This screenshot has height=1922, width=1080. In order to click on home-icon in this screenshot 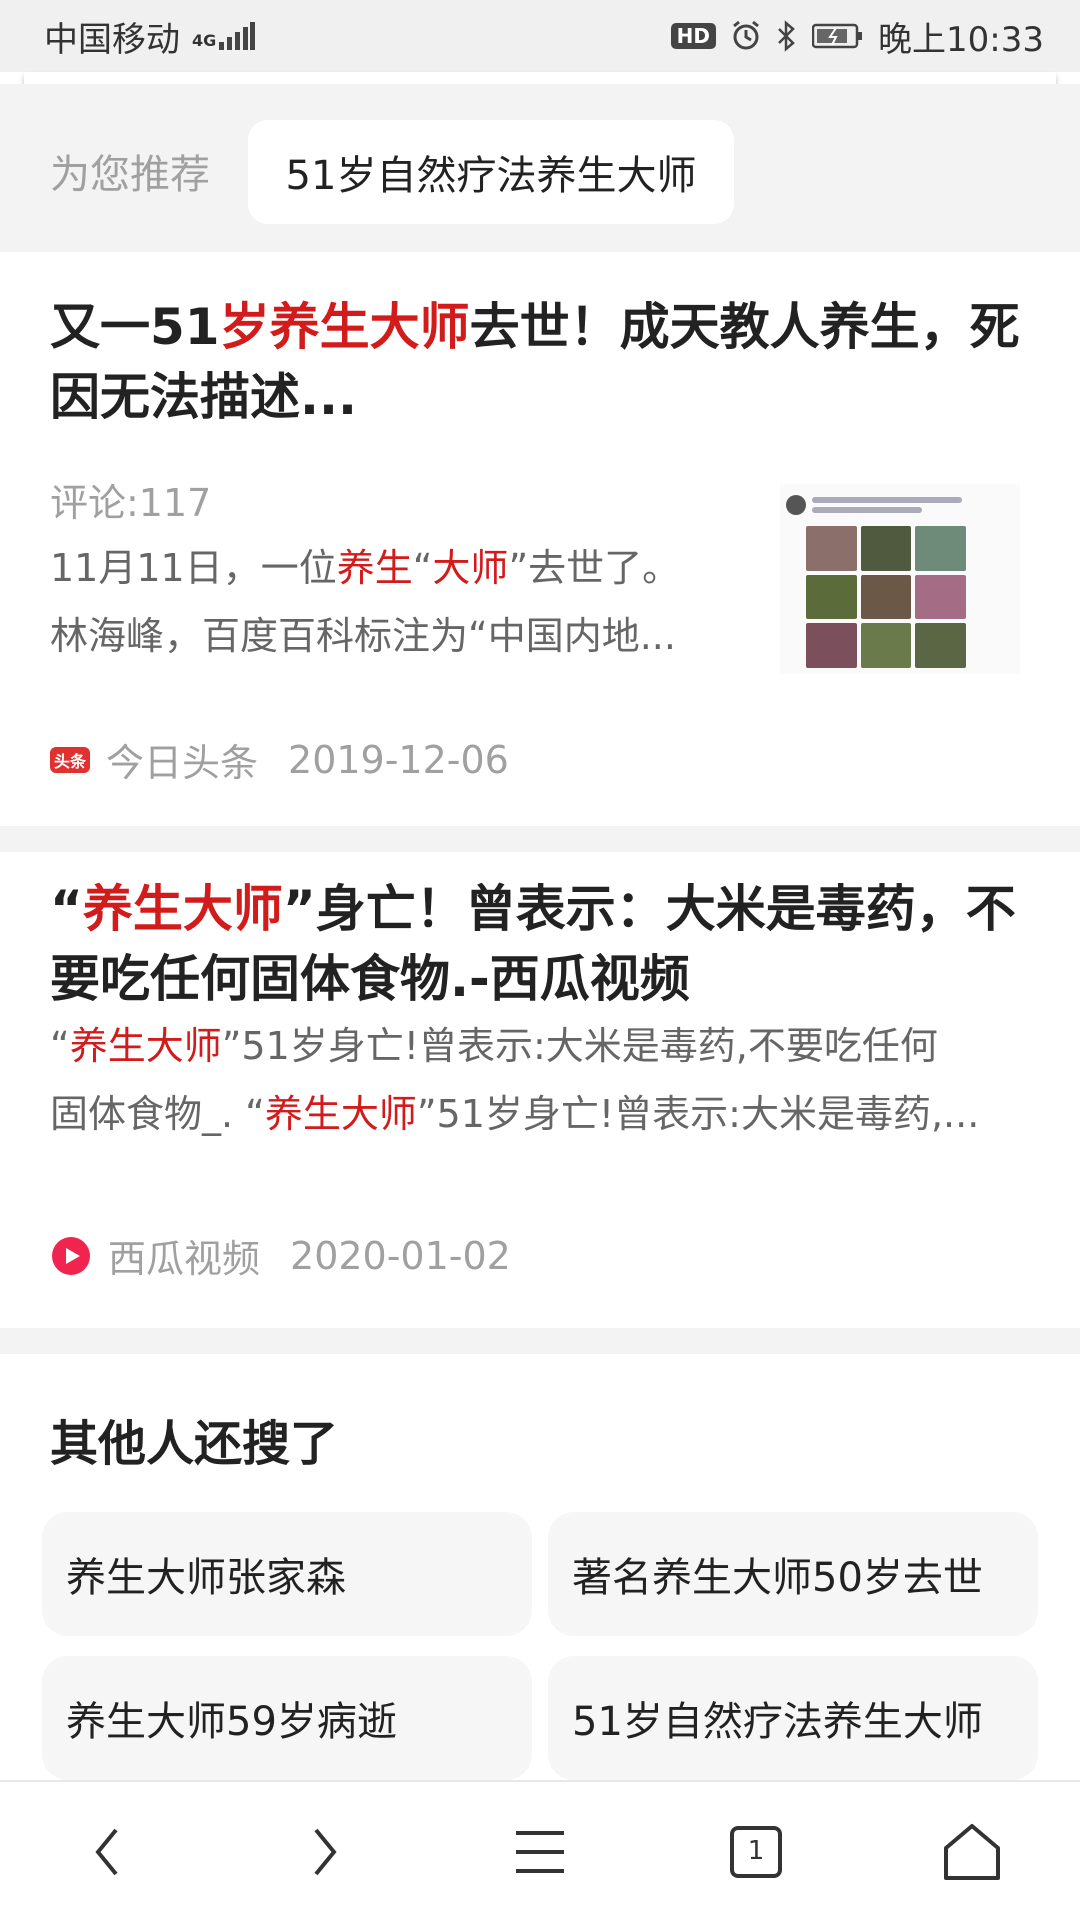, I will do `click(972, 1852)`.